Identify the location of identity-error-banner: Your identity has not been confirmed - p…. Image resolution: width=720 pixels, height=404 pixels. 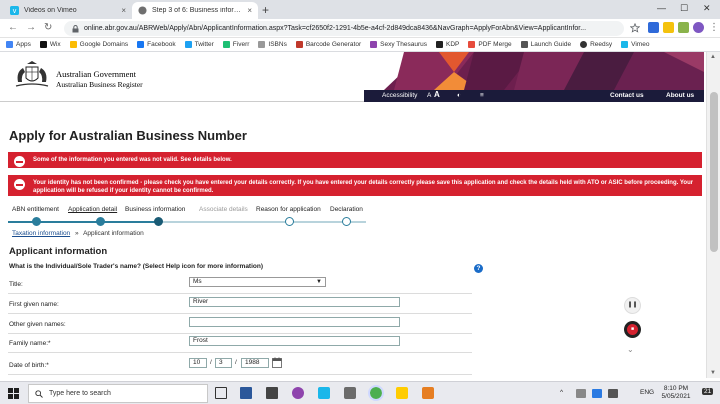
(355, 185).